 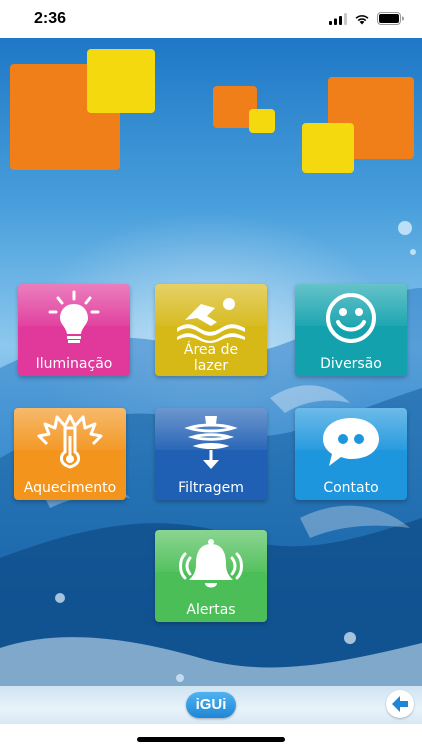 I want to click on iluminacao-label: Iluminação, so click(x=74, y=364).